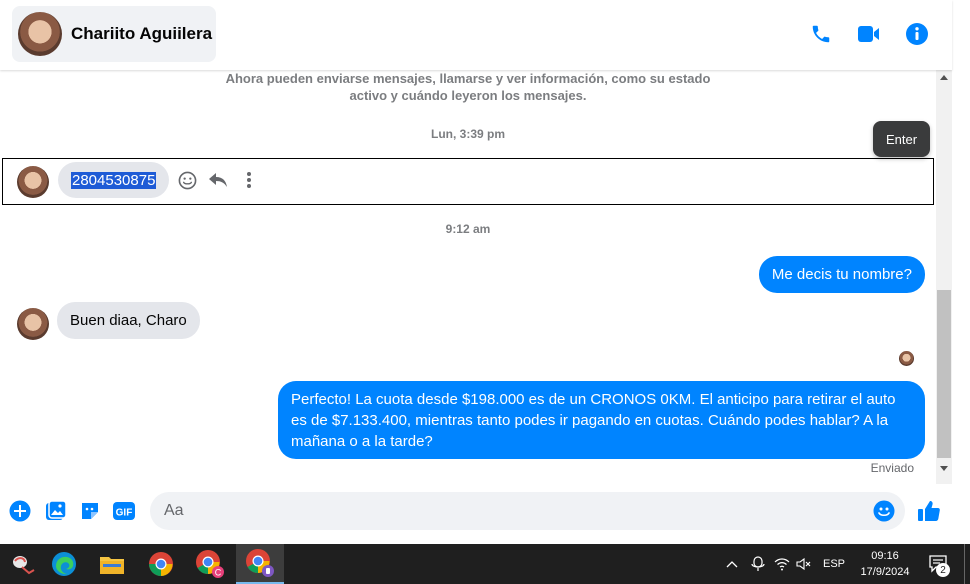 The height and width of the screenshot is (584, 970). What do you see at coordinates (56, 511) in the screenshot?
I see `image-icon` at bounding box center [56, 511].